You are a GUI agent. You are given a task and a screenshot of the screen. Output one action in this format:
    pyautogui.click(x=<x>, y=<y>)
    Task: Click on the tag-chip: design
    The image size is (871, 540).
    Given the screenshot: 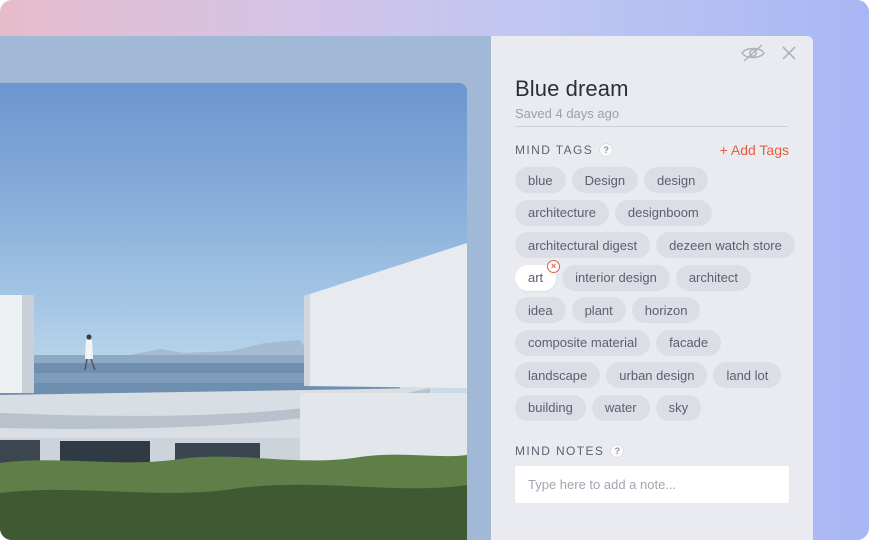 What is the action you would take?
    pyautogui.click(x=676, y=180)
    